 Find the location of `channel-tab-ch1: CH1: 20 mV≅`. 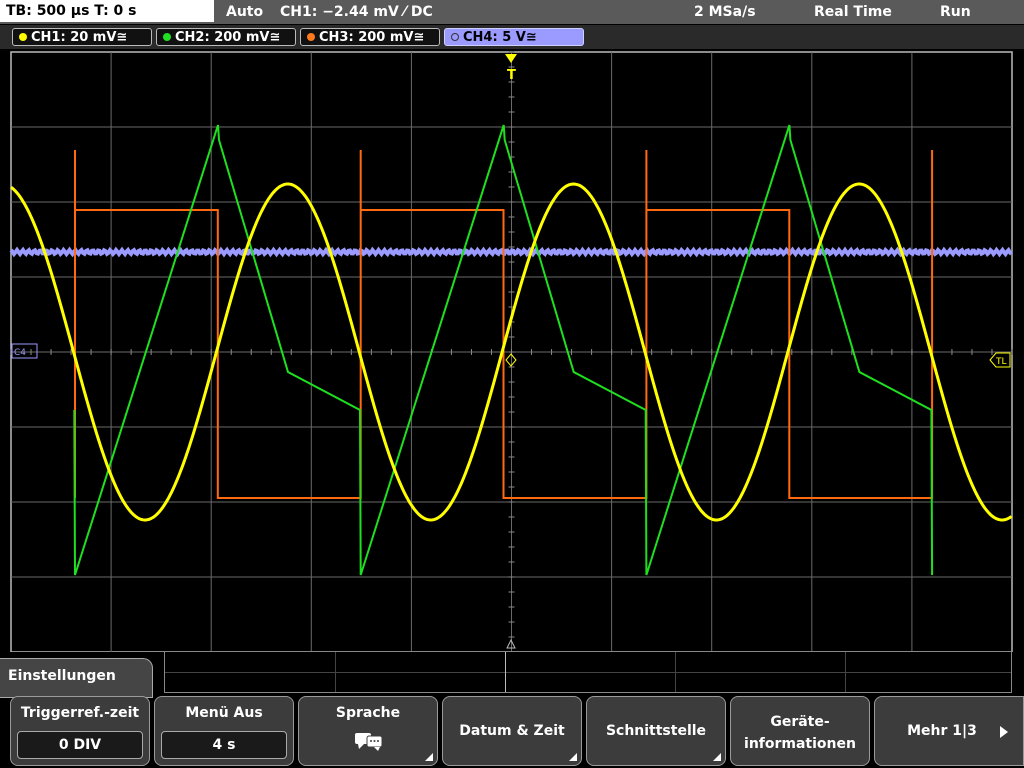

channel-tab-ch1: CH1: 20 mV≅ is located at coordinates (82, 37).